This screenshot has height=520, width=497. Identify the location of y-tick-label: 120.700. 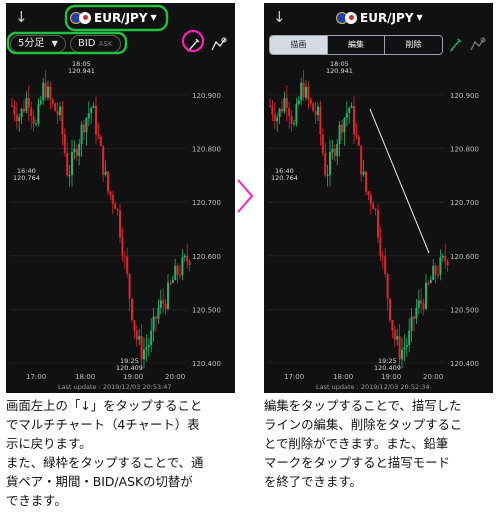
(464, 203).